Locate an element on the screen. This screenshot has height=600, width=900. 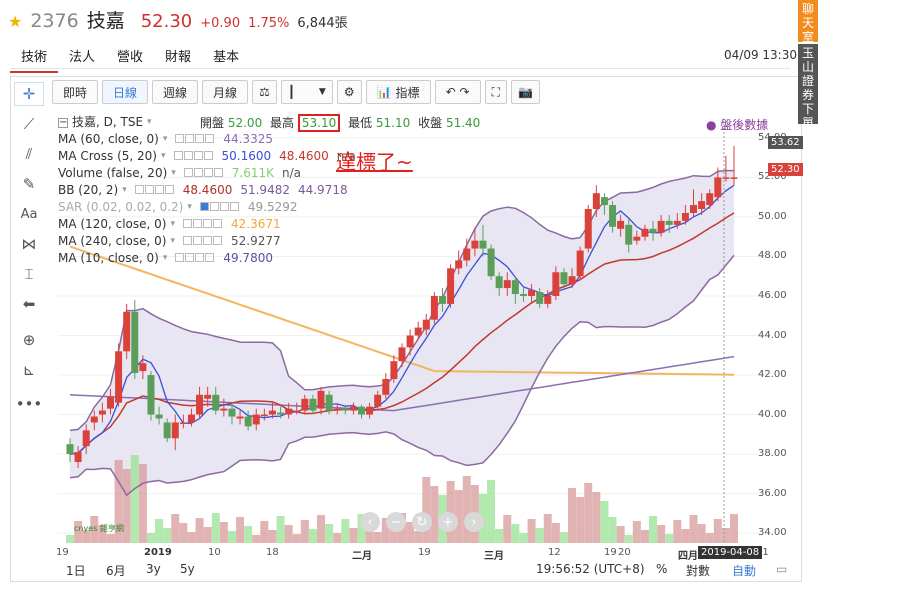
legend-row: BB (20, 2) ▾ 48.4600 51.9482 44.9718 is located at coordinates (209, 190).